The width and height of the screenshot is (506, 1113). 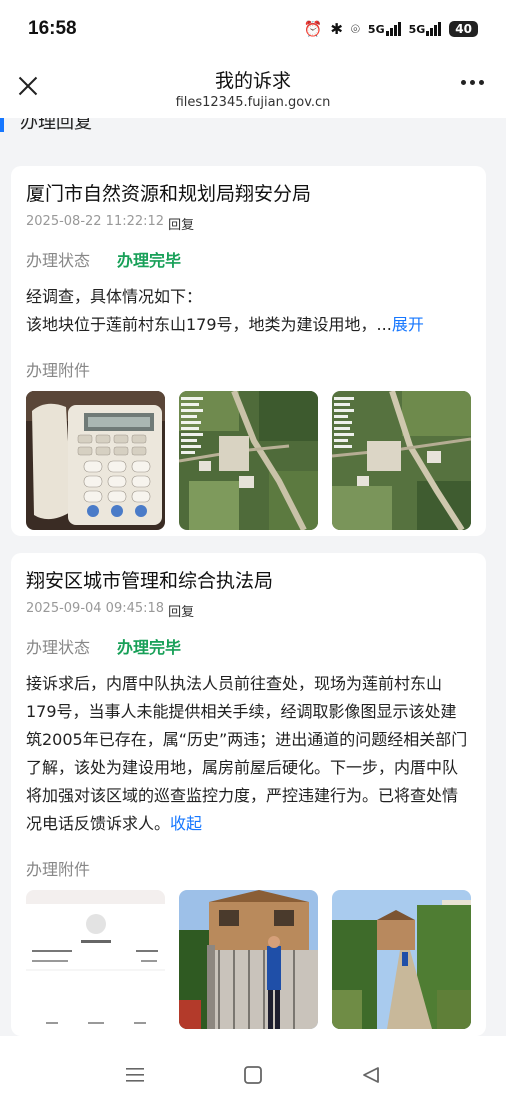 I want to click on signal-icon-2: 5G, so click(x=425, y=29).